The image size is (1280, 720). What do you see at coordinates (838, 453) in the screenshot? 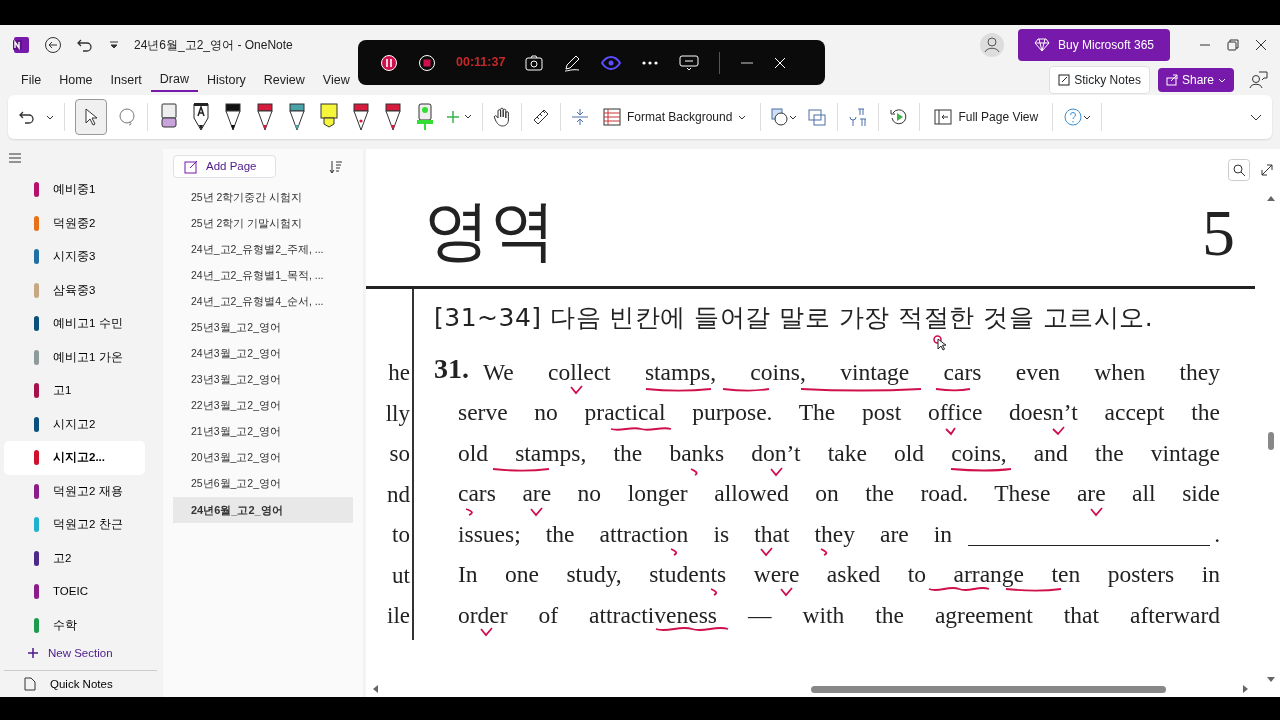
I see `passage-line: old stamps, the banks don’t take old coins, and the vintage` at bounding box center [838, 453].